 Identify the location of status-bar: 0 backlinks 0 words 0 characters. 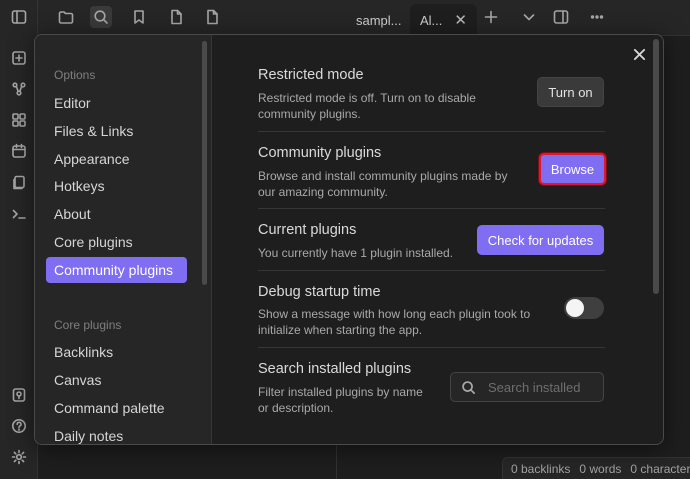
(596, 468).